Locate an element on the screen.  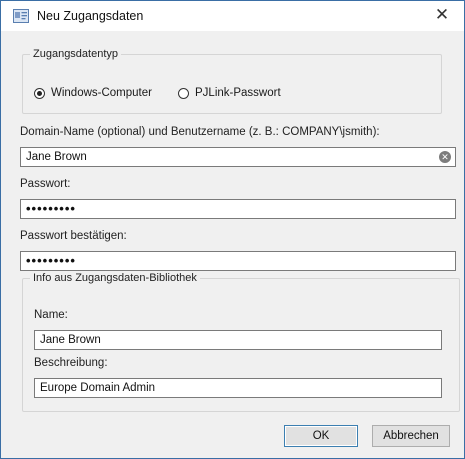
ok-button: OK is located at coordinates (321, 436).